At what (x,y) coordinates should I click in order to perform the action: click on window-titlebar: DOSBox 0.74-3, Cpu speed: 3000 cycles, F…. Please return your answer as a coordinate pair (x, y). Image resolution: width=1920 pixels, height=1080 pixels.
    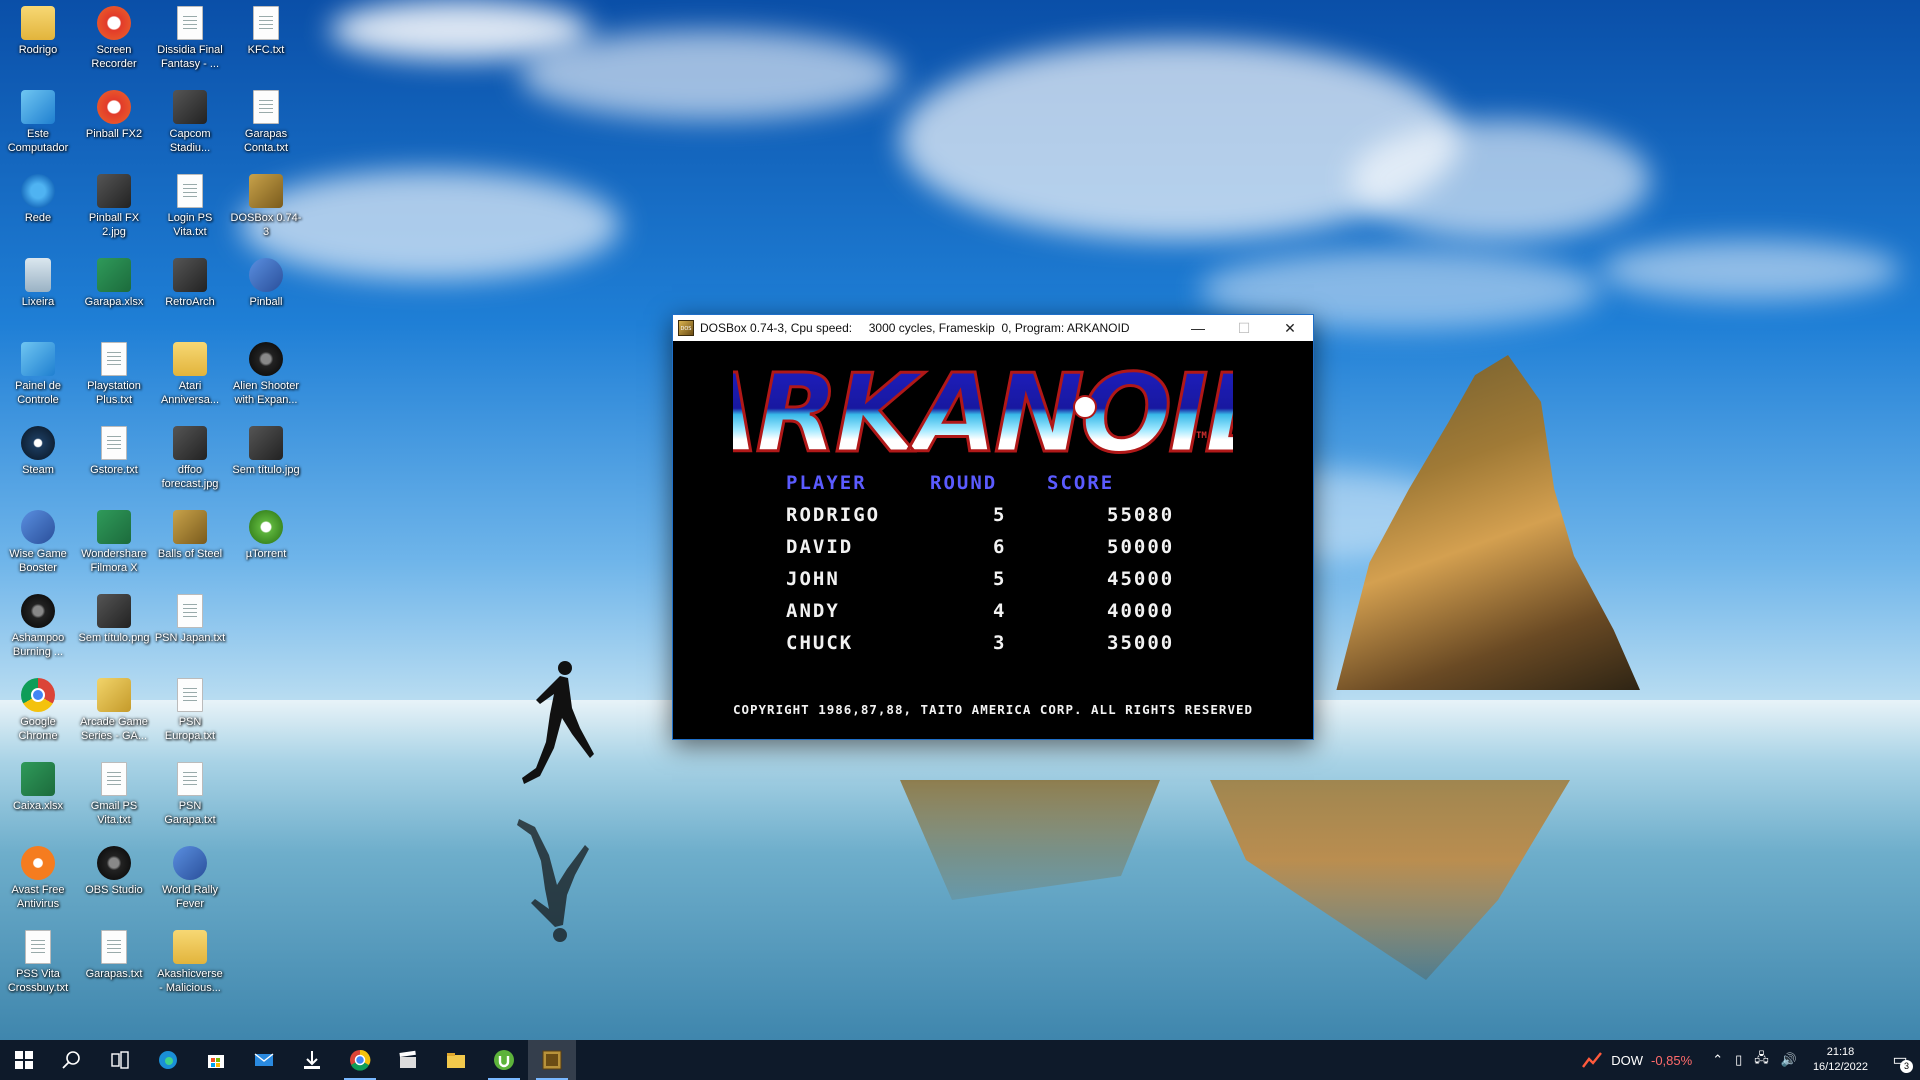
    Looking at the image, I should click on (993, 328).